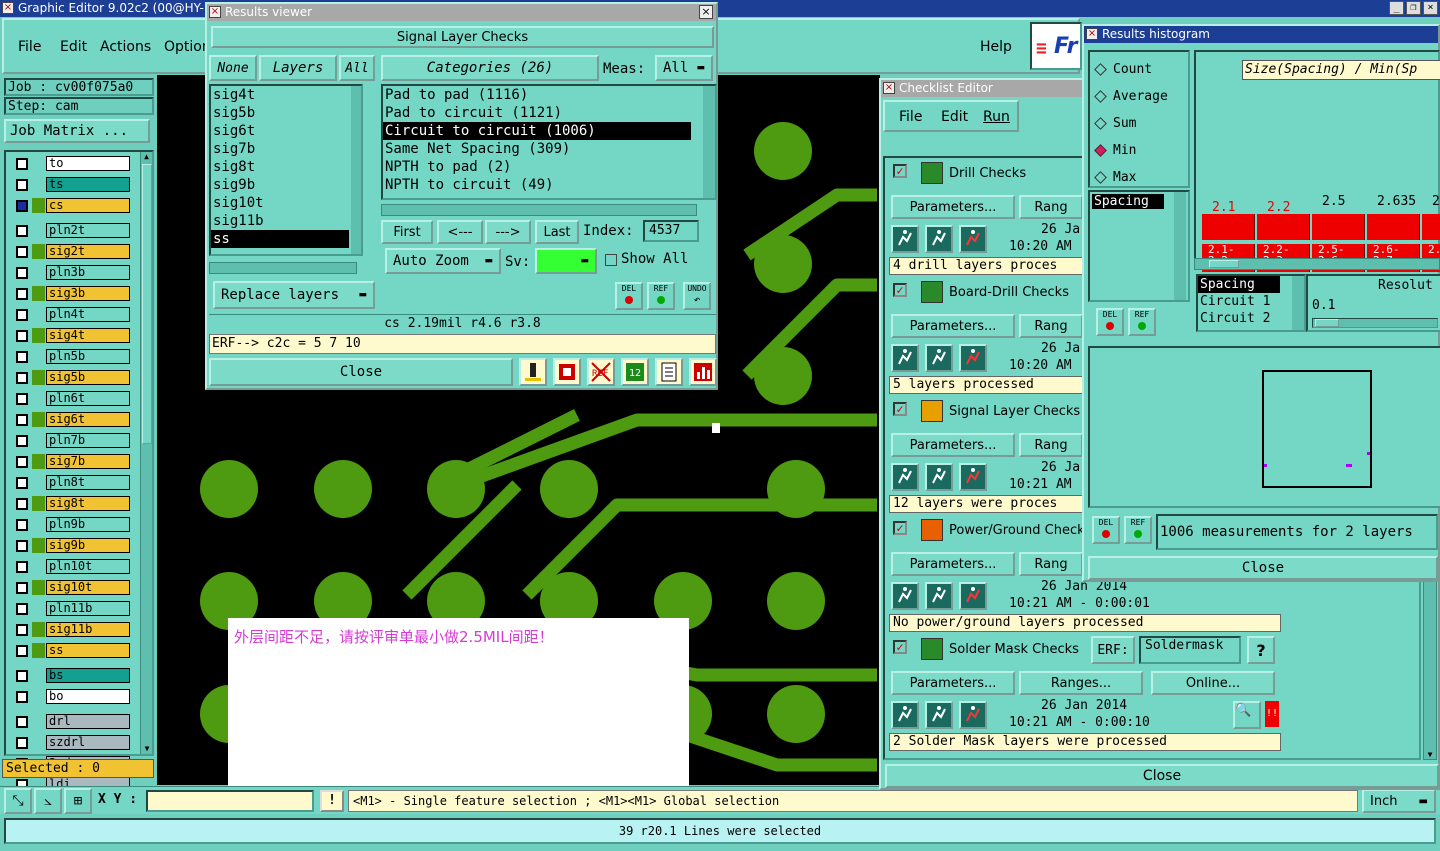 This screenshot has width=1440, height=851. Describe the element at coordinates (1115, 123) in the screenshot. I see `aggregate-option: Sum` at that location.